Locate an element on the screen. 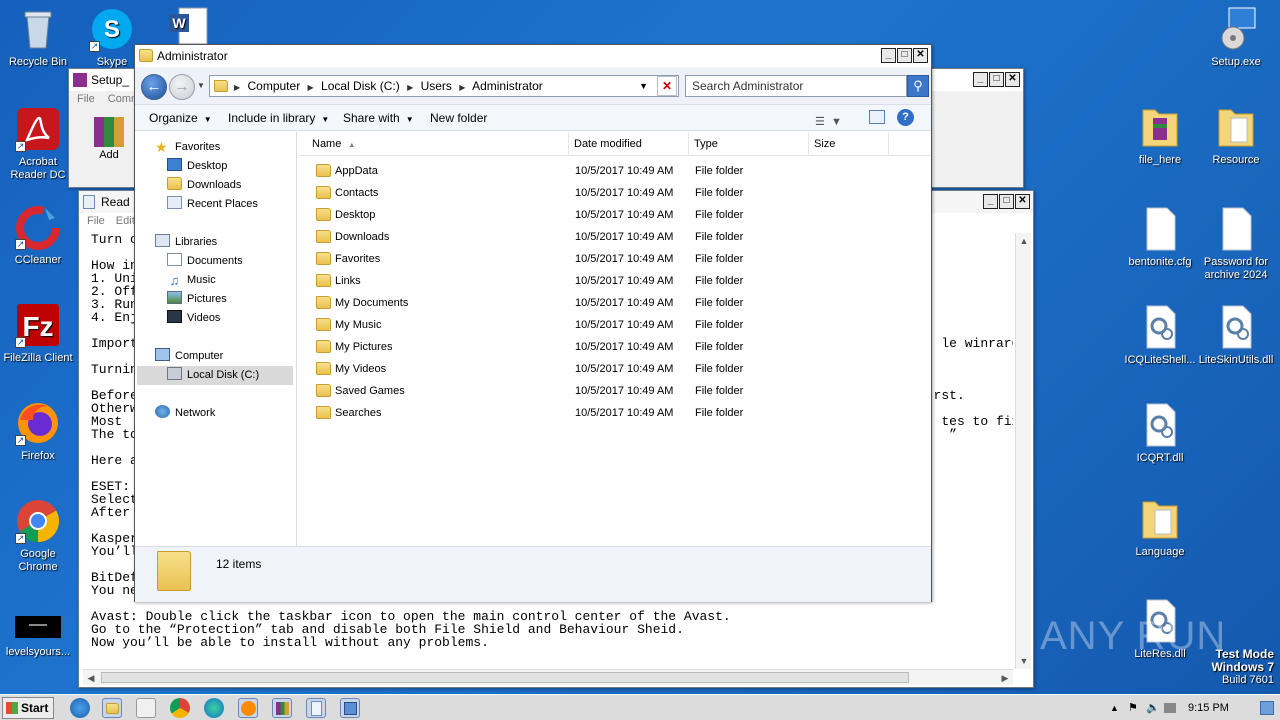 The height and width of the screenshot is (720, 1280). nav-libraries: Libraries is located at coordinates (186, 242).